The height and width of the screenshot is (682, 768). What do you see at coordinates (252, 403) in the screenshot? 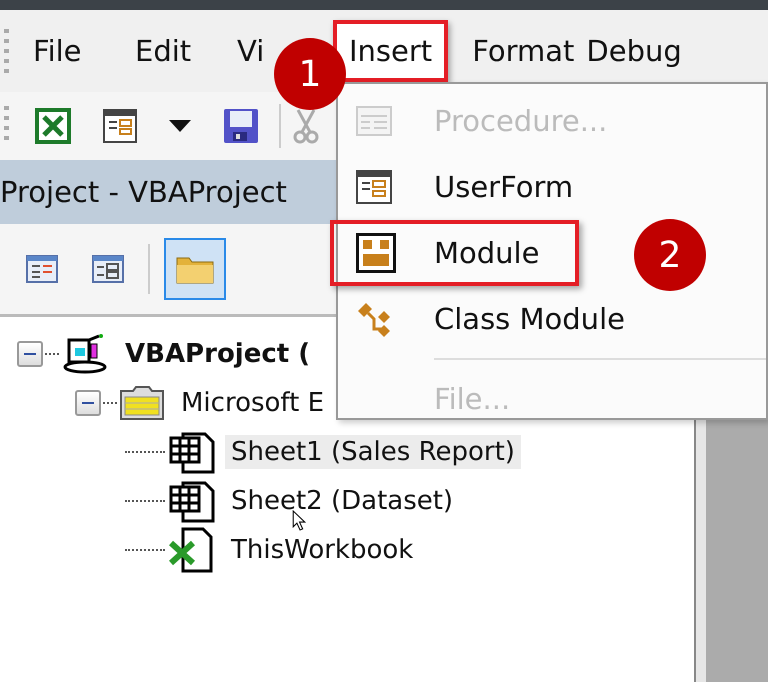
I see `tree-item: Microsoft E` at bounding box center [252, 403].